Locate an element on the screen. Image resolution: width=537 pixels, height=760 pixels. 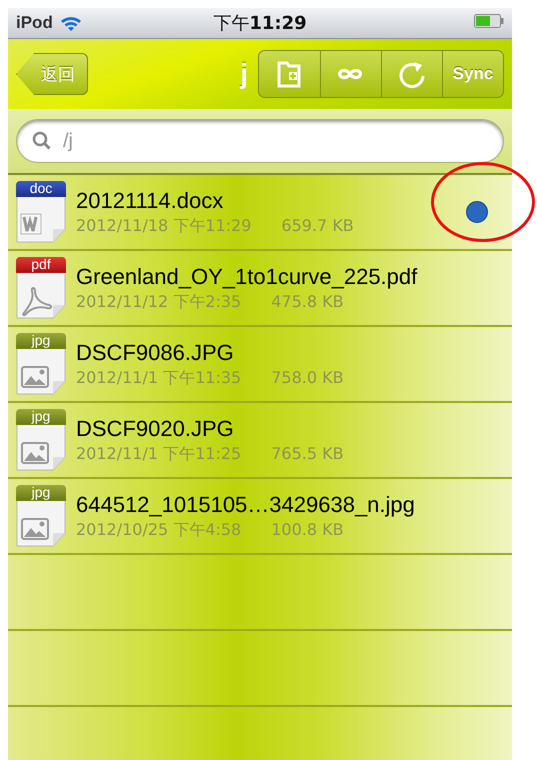
file-name: Greenland_OY_1to1curve_225.pdf is located at coordinates (247, 277).